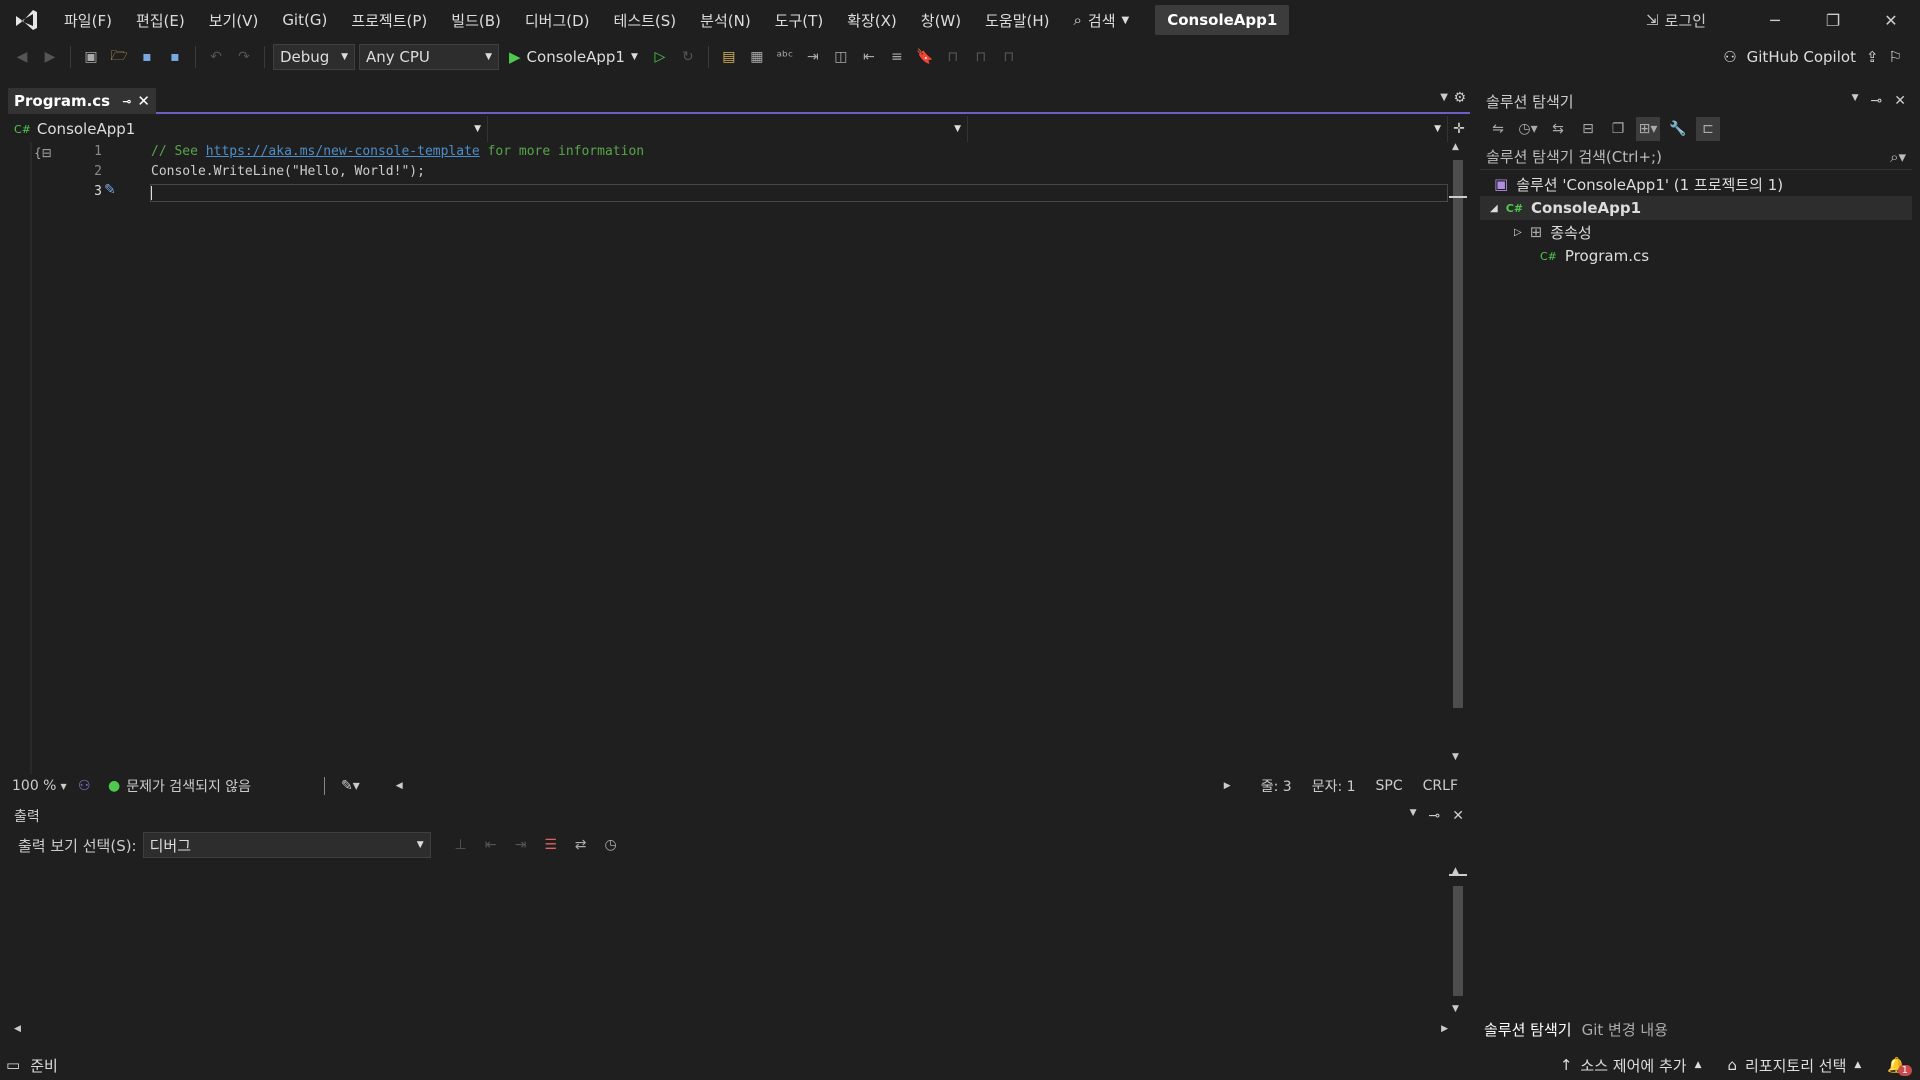 The width and height of the screenshot is (1920, 1080). Describe the element at coordinates (581, 845) in the screenshot. I see `word-wrap-icon: ⇄` at that location.